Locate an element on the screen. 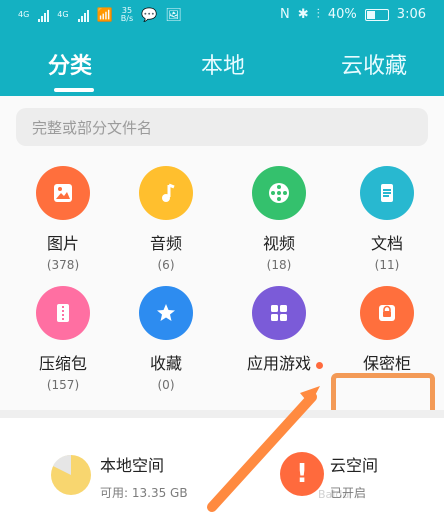 Image resolution: width=444 pixels, height=521 pixels. status-bar: 4G 4G 📶 35 B/s 💬 🖼 N ✱ ⫶ 40% 3:06 is located at coordinates (222, 17).